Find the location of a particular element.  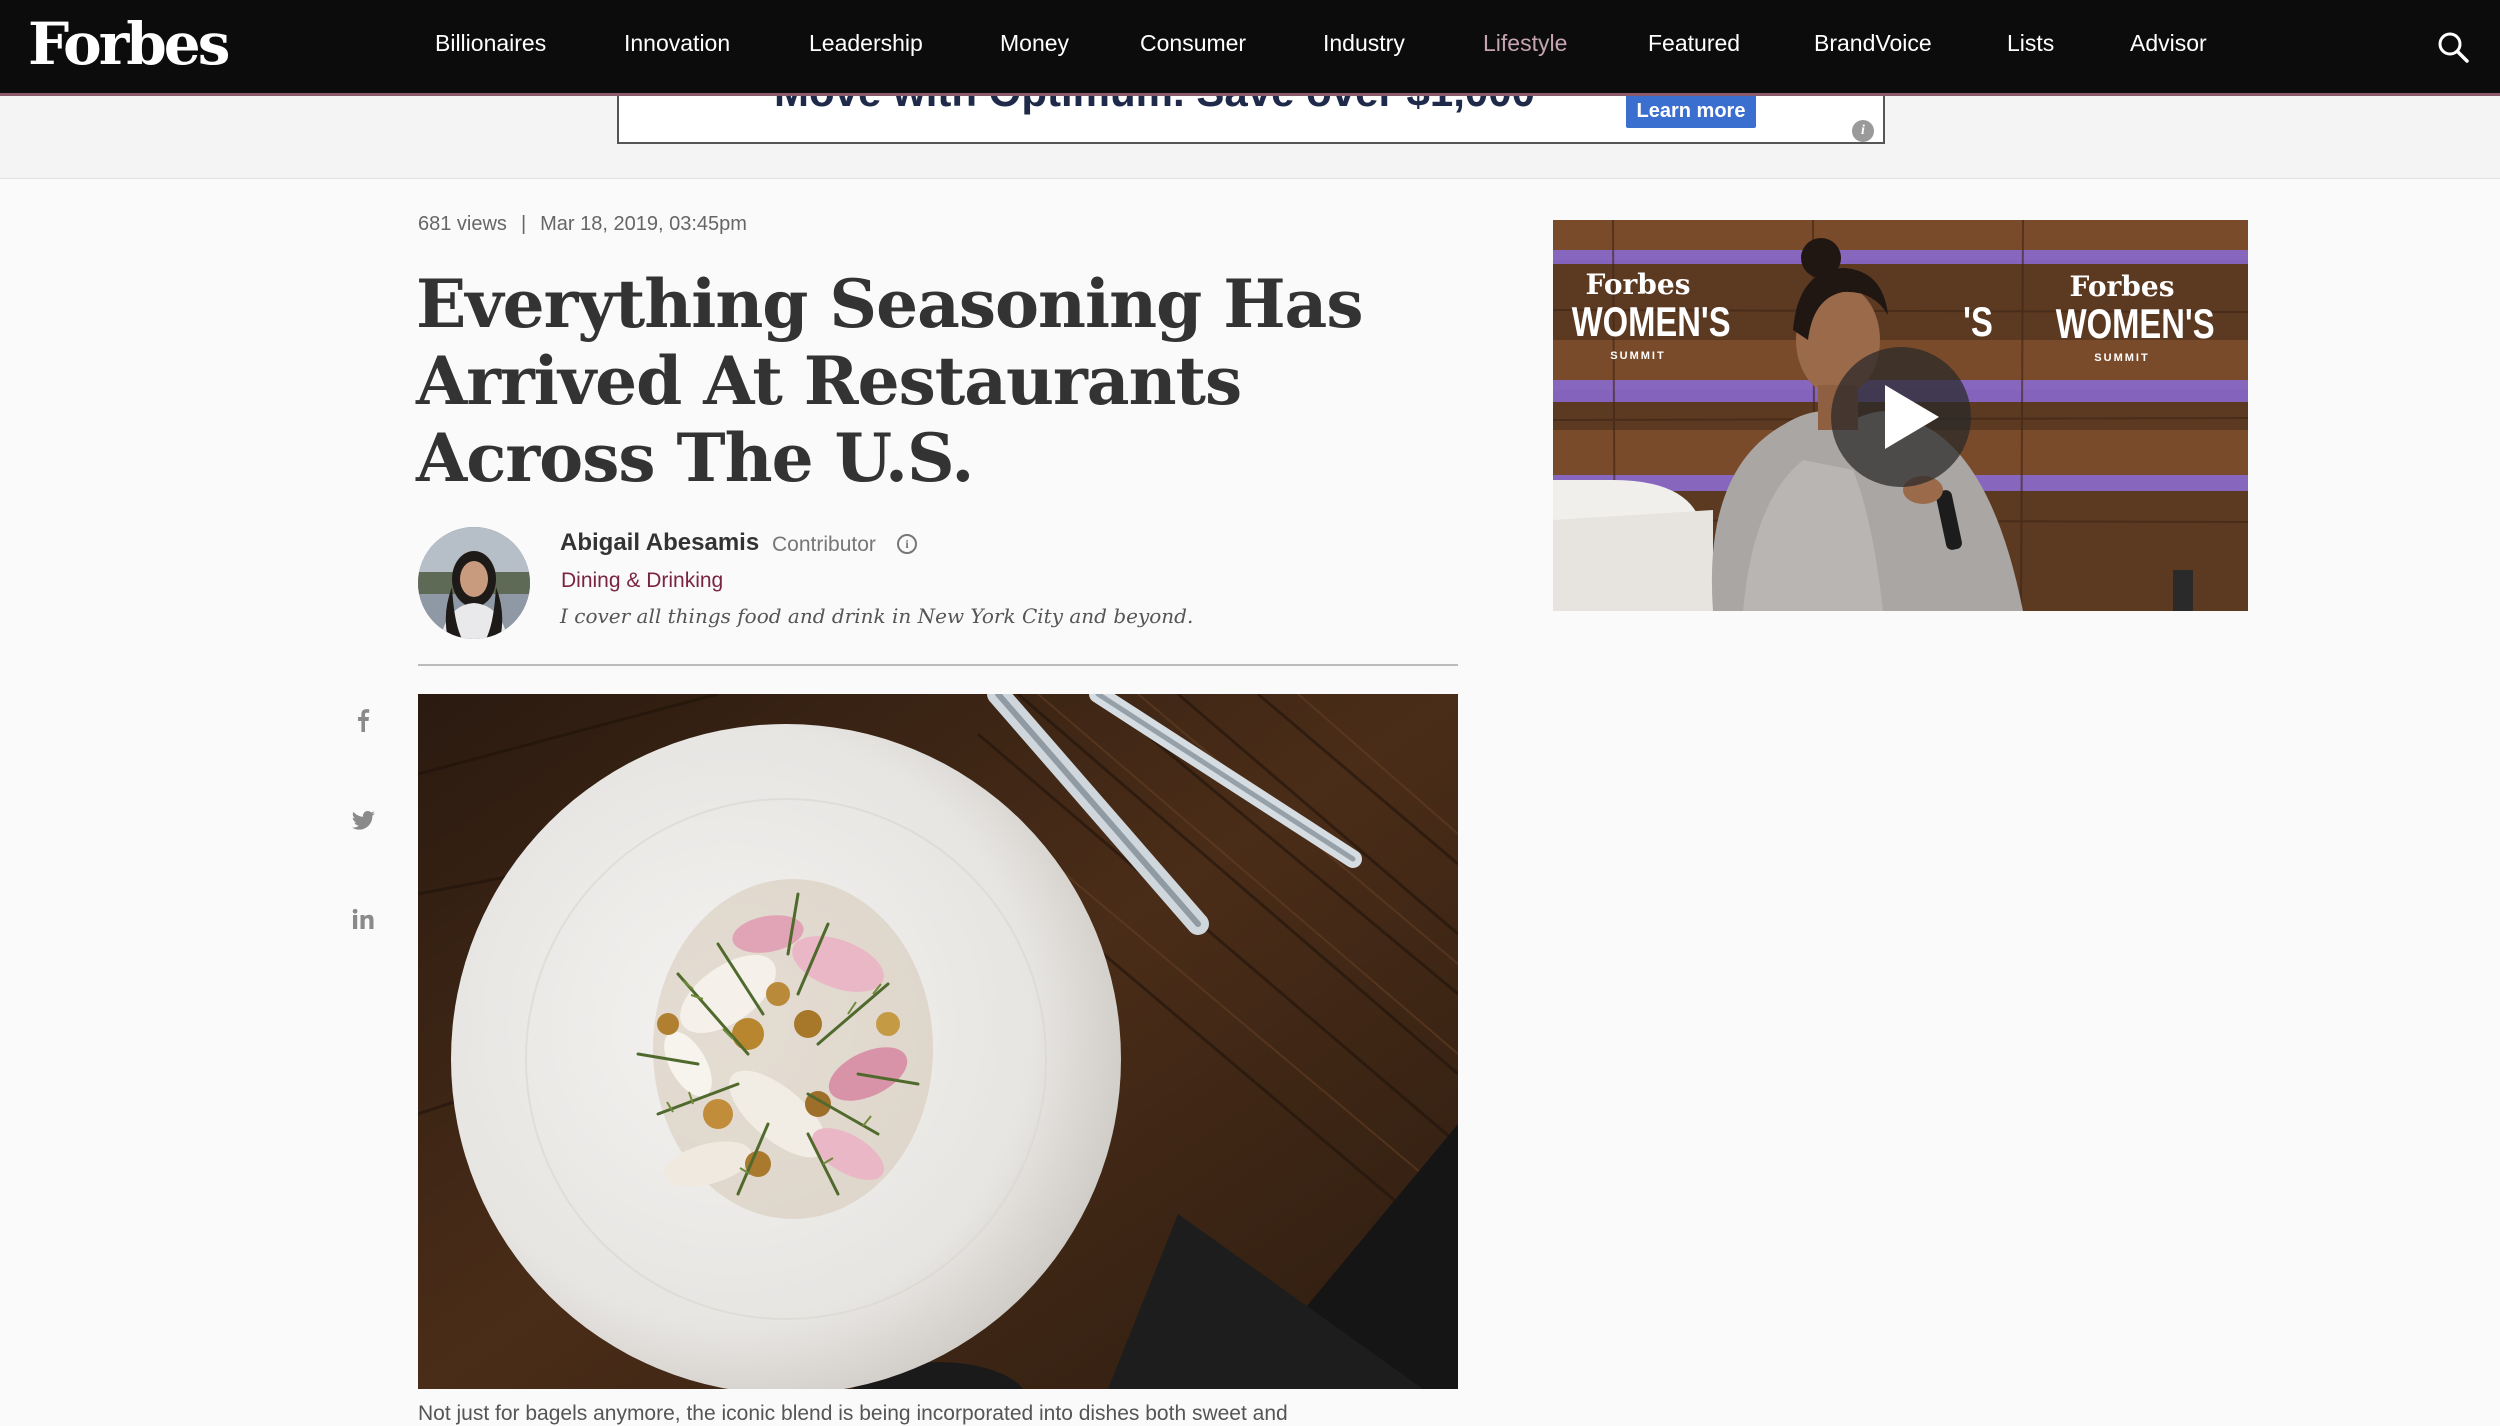

ad-info-icon: i is located at coordinates (1863, 131).